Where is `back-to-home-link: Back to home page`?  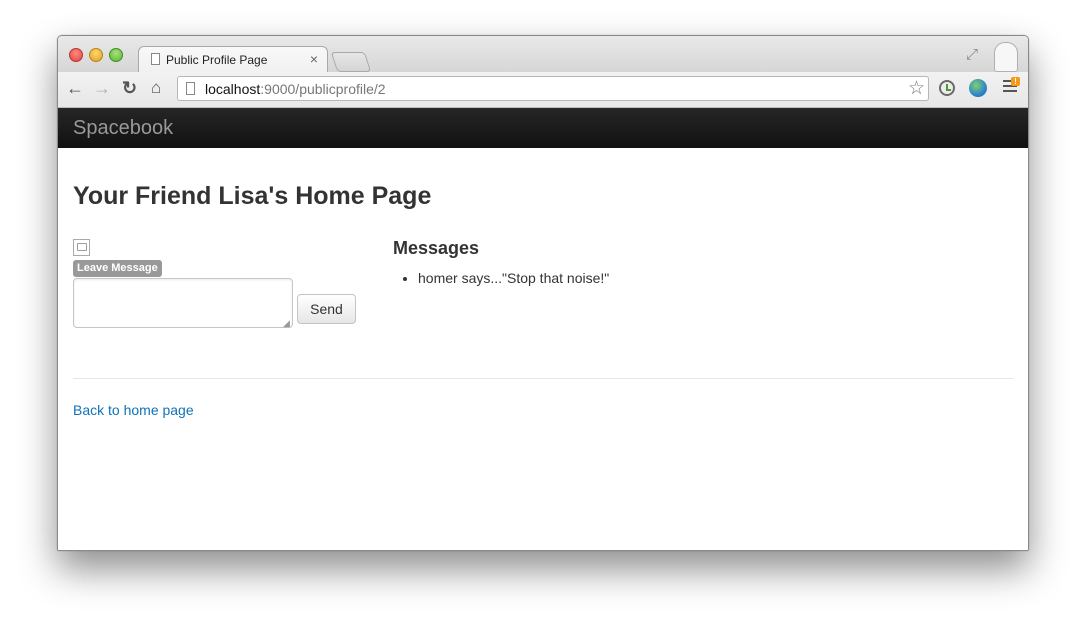
back-to-home-link: Back to home page is located at coordinates (133, 410).